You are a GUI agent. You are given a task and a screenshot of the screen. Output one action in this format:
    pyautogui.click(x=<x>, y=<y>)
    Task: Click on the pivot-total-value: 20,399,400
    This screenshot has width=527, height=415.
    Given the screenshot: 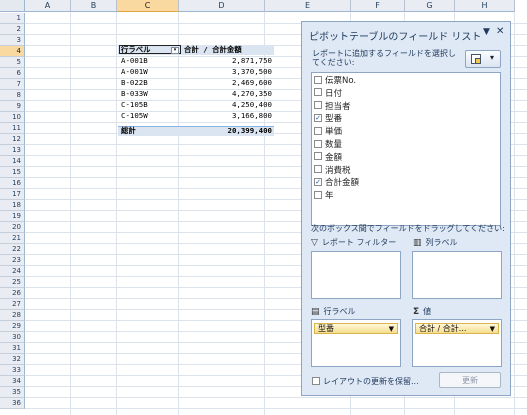 What is the action you would take?
    pyautogui.click(x=231, y=131)
    